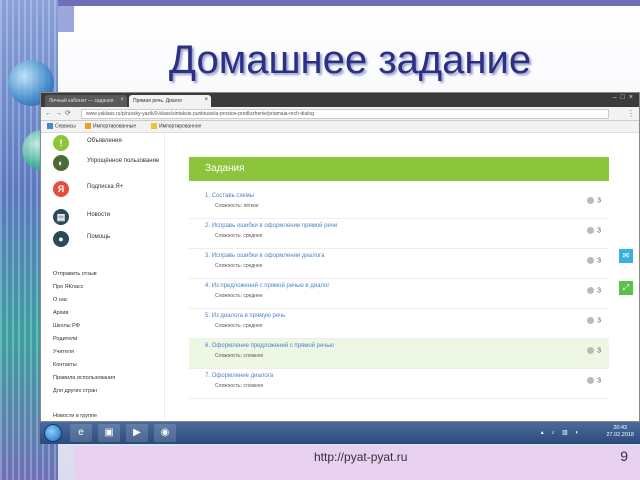  Describe the element at coordinates (239, 376) in the screenshot. I see `task-title: 7. Оформление диалога` at that location.